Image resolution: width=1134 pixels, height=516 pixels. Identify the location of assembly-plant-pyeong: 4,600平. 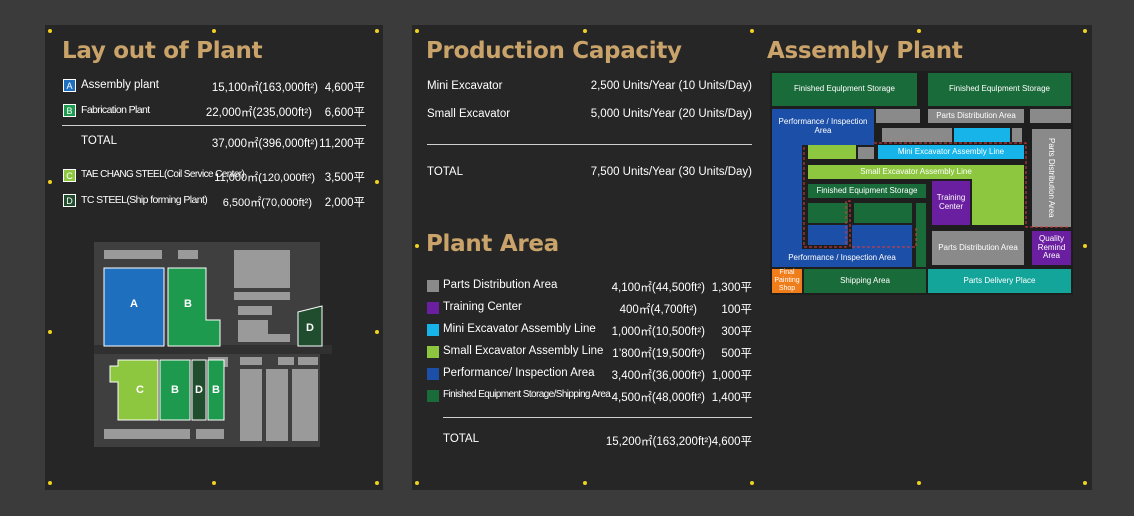
(344, 88).